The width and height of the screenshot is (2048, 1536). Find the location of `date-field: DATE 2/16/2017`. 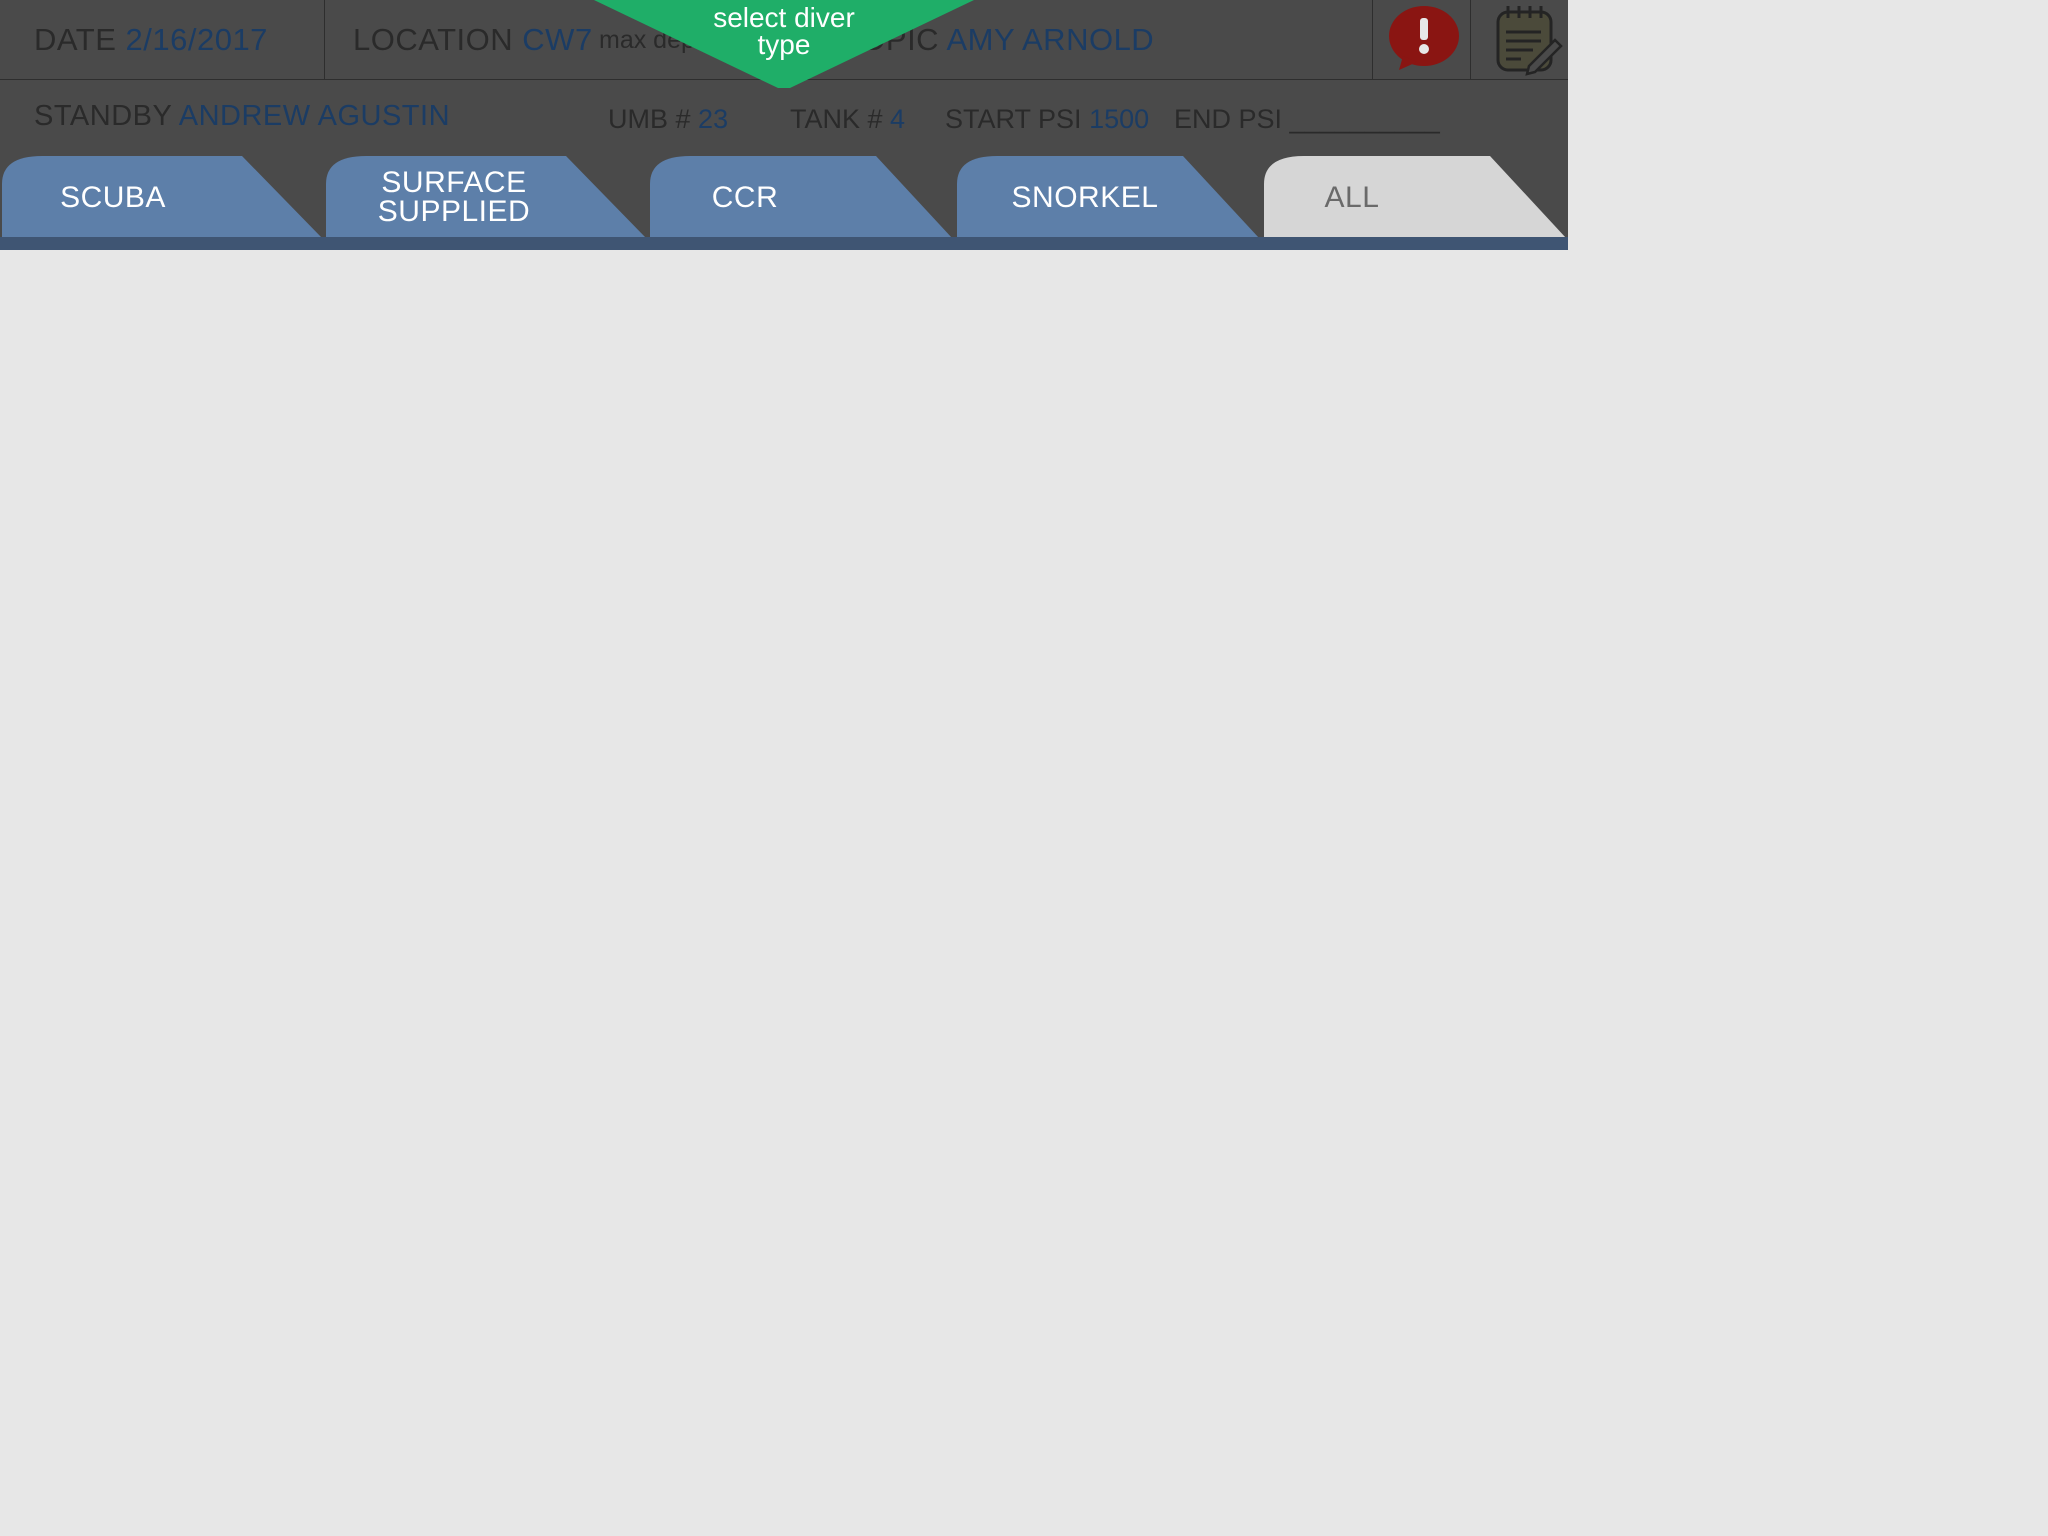

date-field: DATE 2/16/2017 is located at coordinates (151, 40).